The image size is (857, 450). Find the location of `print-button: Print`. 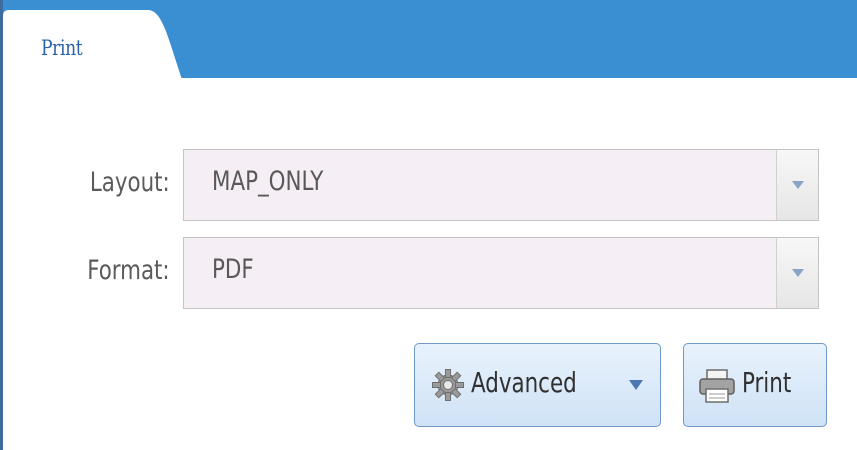

print-button: Print is located at coordinates (755, 385).